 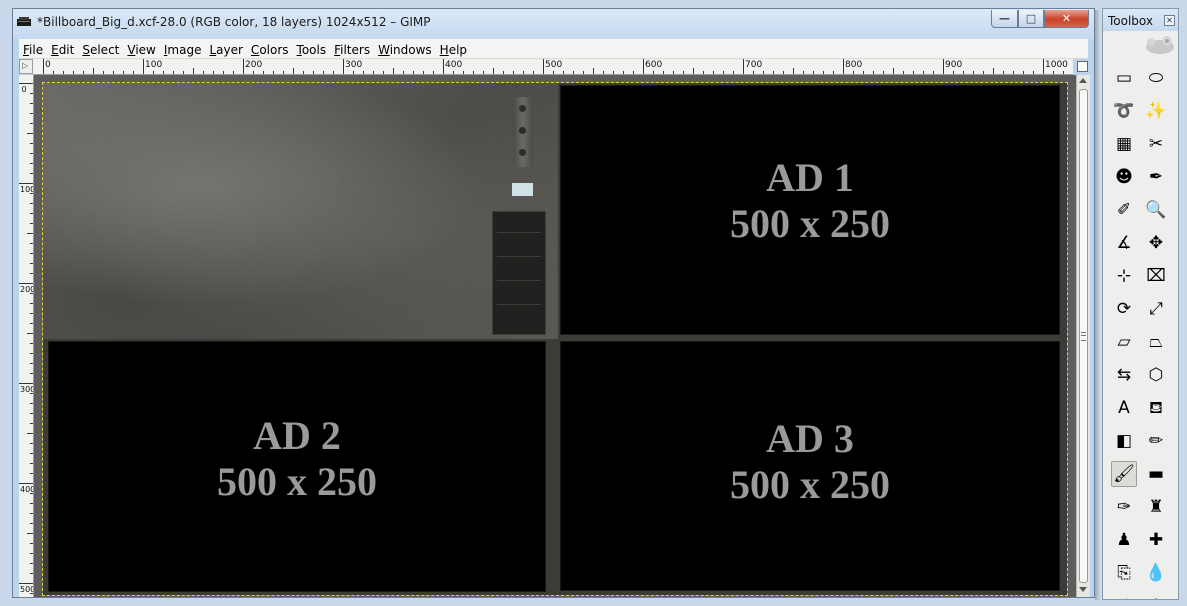 What do you see at coordinates (26, 336) in the screenshot?
I see `vertical-ruler: 0 100 200 300 400 500` at bounding box center [26, 336].